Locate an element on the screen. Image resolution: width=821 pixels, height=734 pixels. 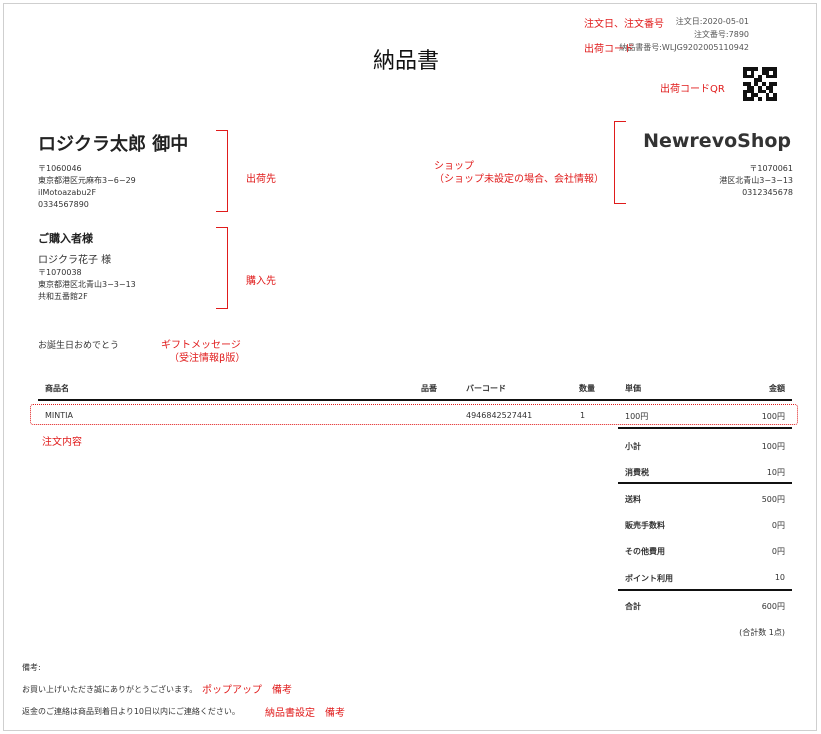
order-number-label: 注文番号: is located at coordinates (711, 34).